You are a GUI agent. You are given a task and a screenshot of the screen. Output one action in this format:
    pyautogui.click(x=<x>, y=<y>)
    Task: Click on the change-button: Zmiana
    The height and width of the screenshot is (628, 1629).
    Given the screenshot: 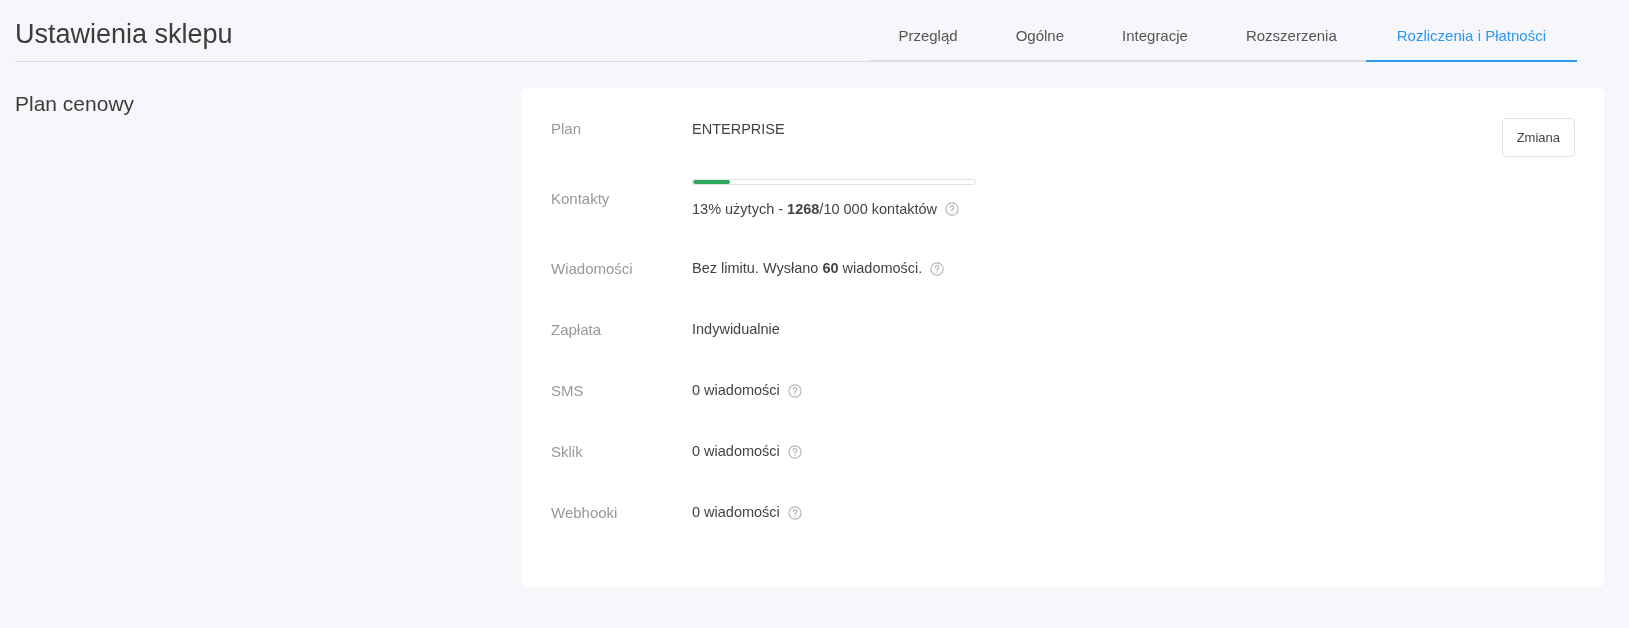 What is the action you would take?
    pyautogui.click(x=1538, y=137)
    